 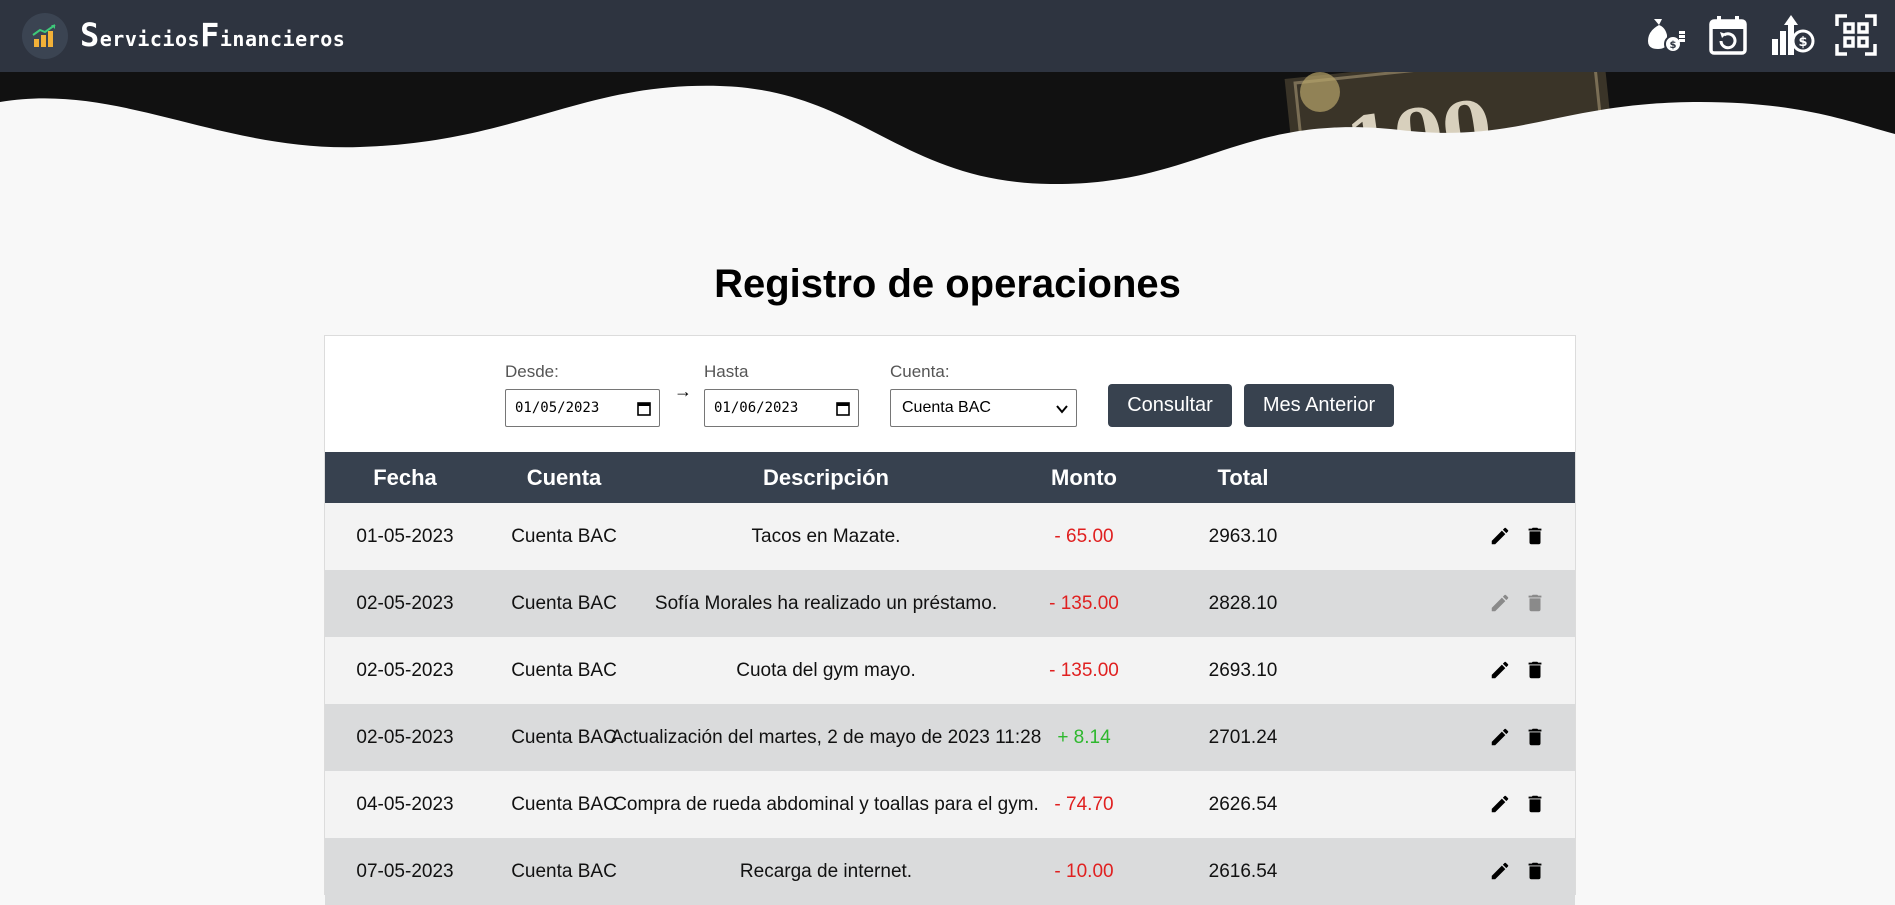 I want to click on header-monto: Monto, so click(x=1084, y=477).